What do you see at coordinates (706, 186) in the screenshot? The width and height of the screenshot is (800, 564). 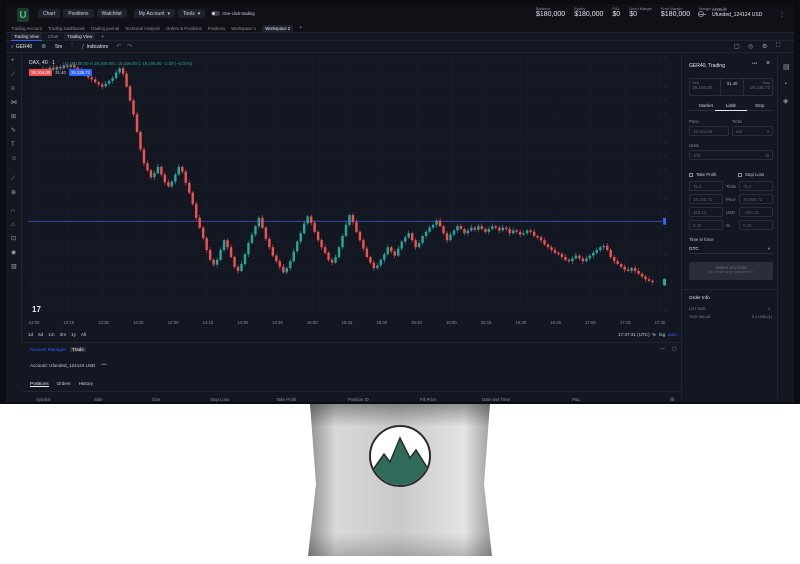 I see `tp-ticks-input: 75.0` at bounding box center [706, 186].